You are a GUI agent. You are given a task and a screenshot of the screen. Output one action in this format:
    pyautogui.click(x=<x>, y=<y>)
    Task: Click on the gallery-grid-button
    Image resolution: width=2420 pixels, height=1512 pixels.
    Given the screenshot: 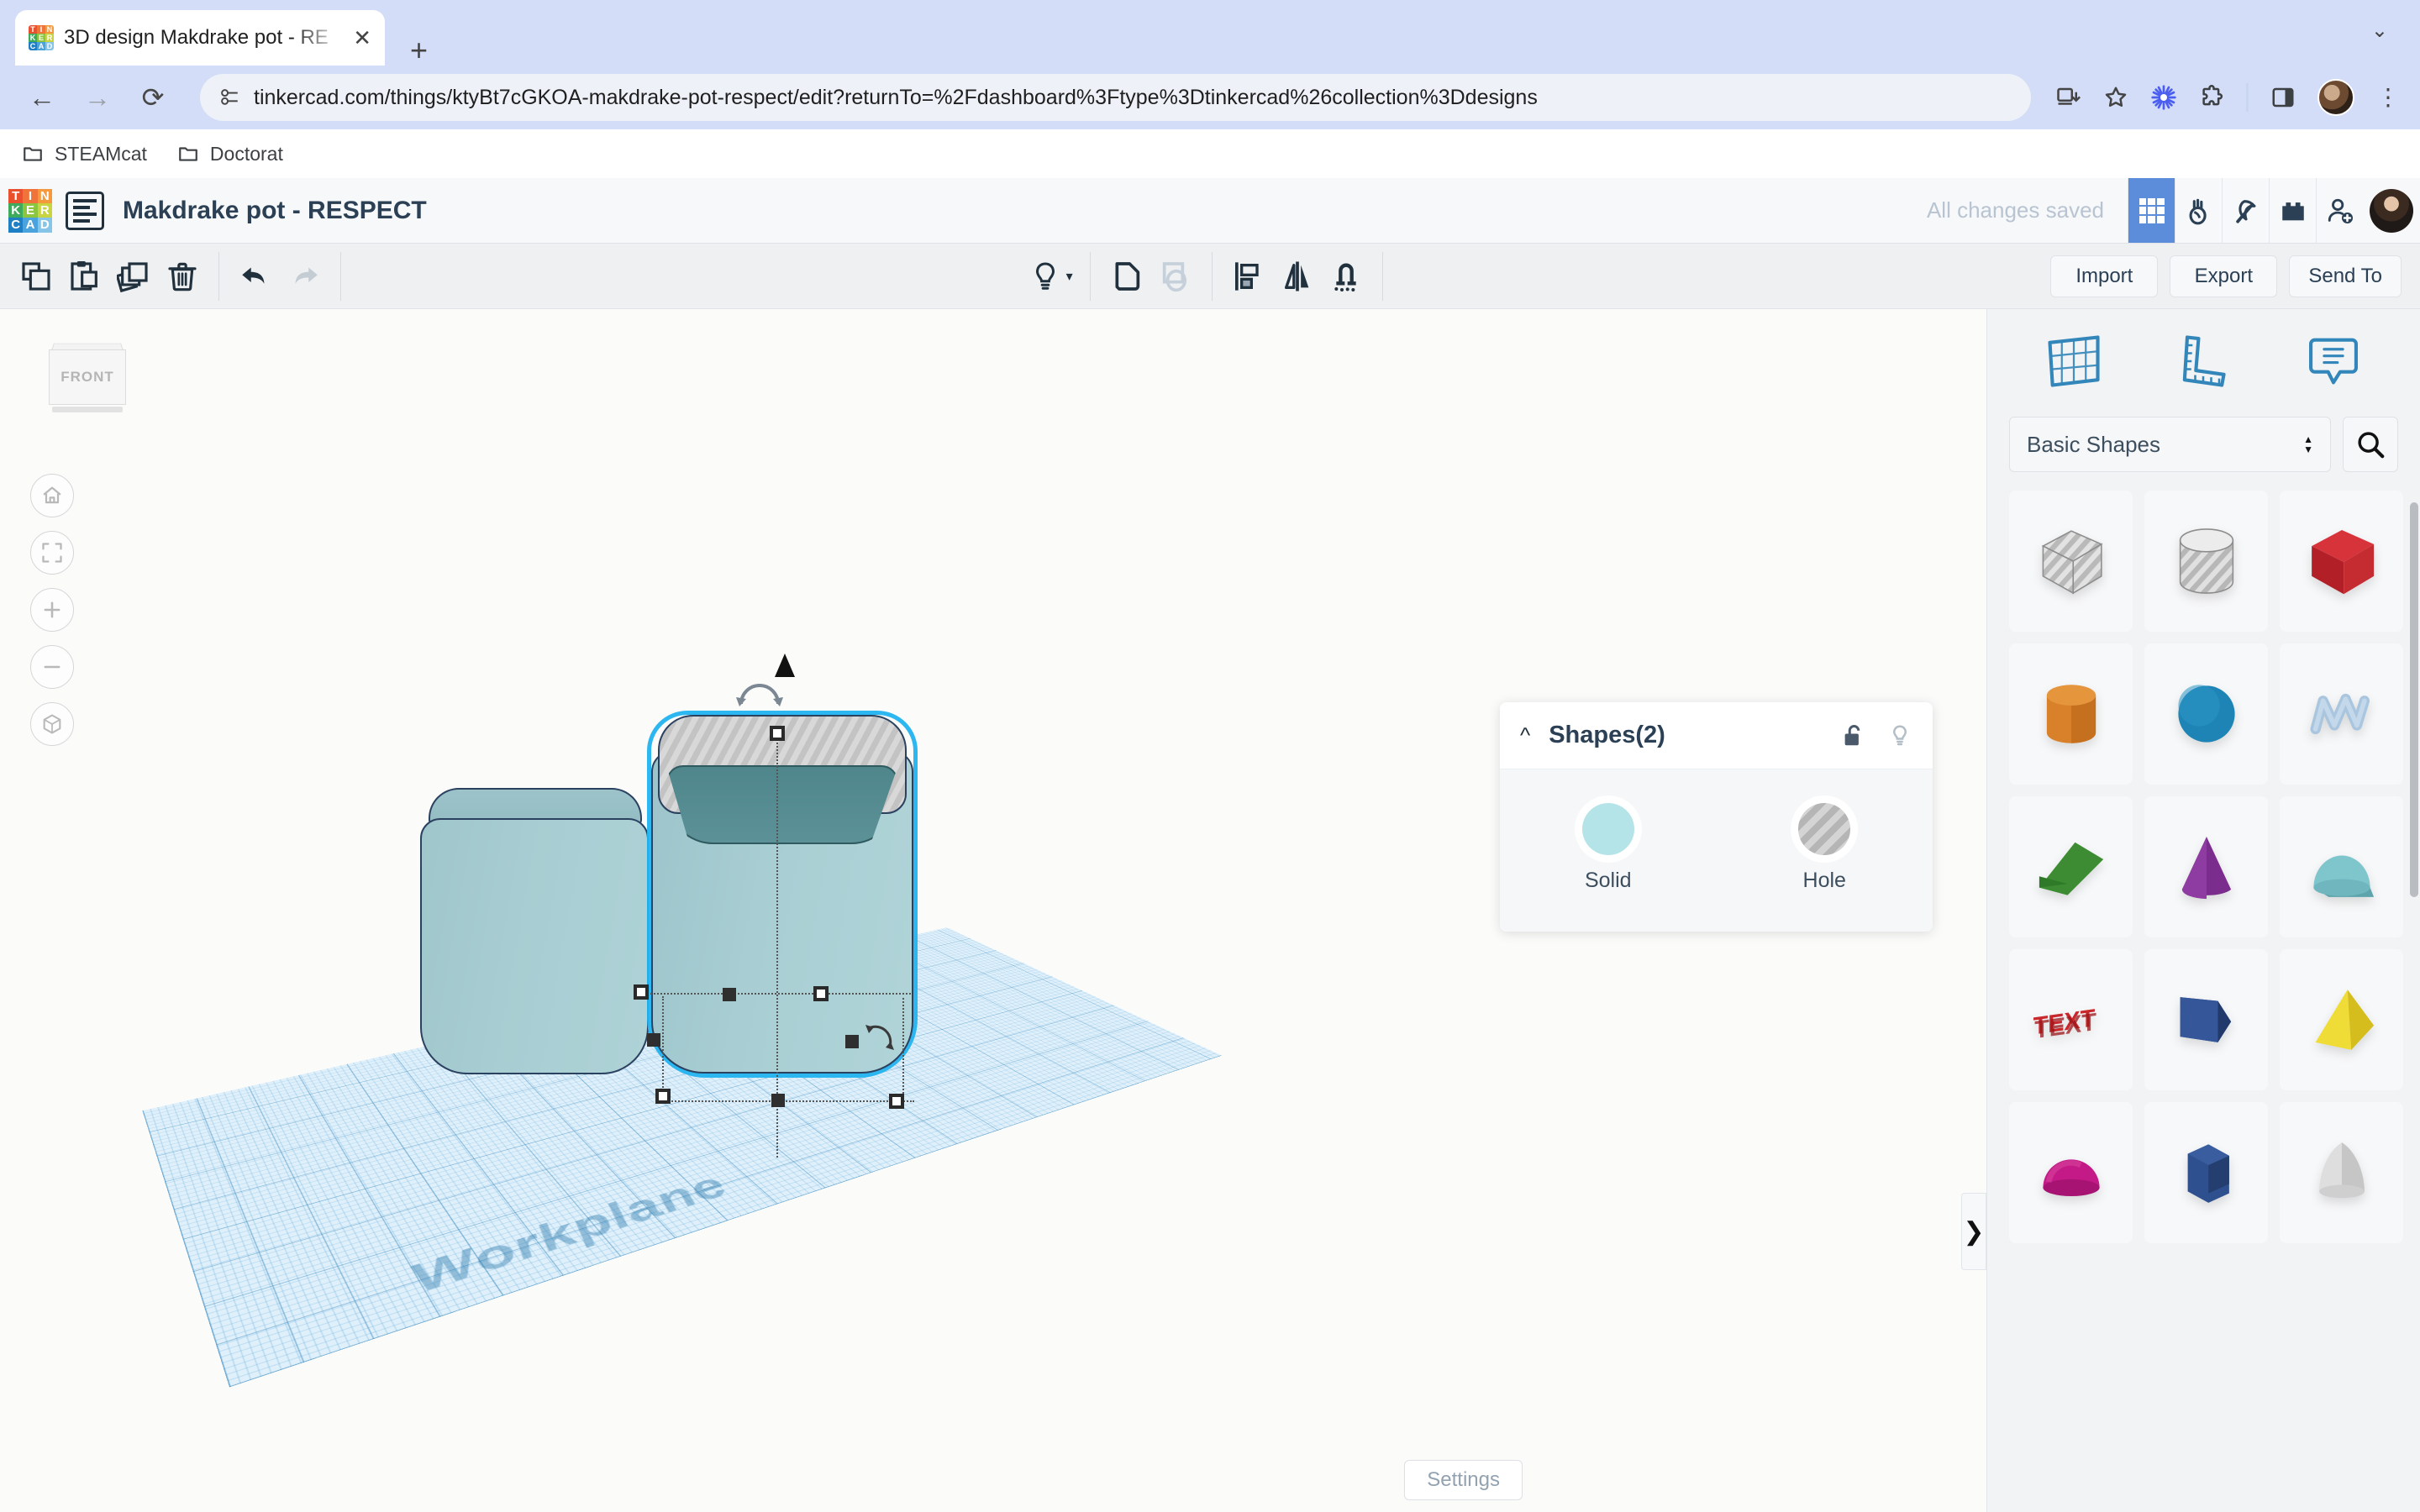 What is the action you would take?
    pyautogui.click(x=2151, y=210)
    